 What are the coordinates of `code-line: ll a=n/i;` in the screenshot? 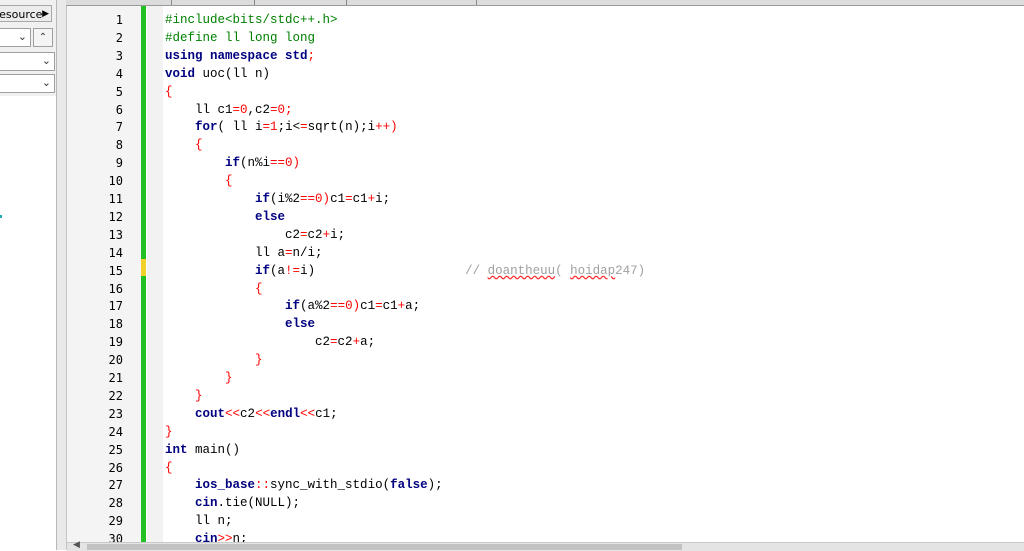 It's located at (244, 254).